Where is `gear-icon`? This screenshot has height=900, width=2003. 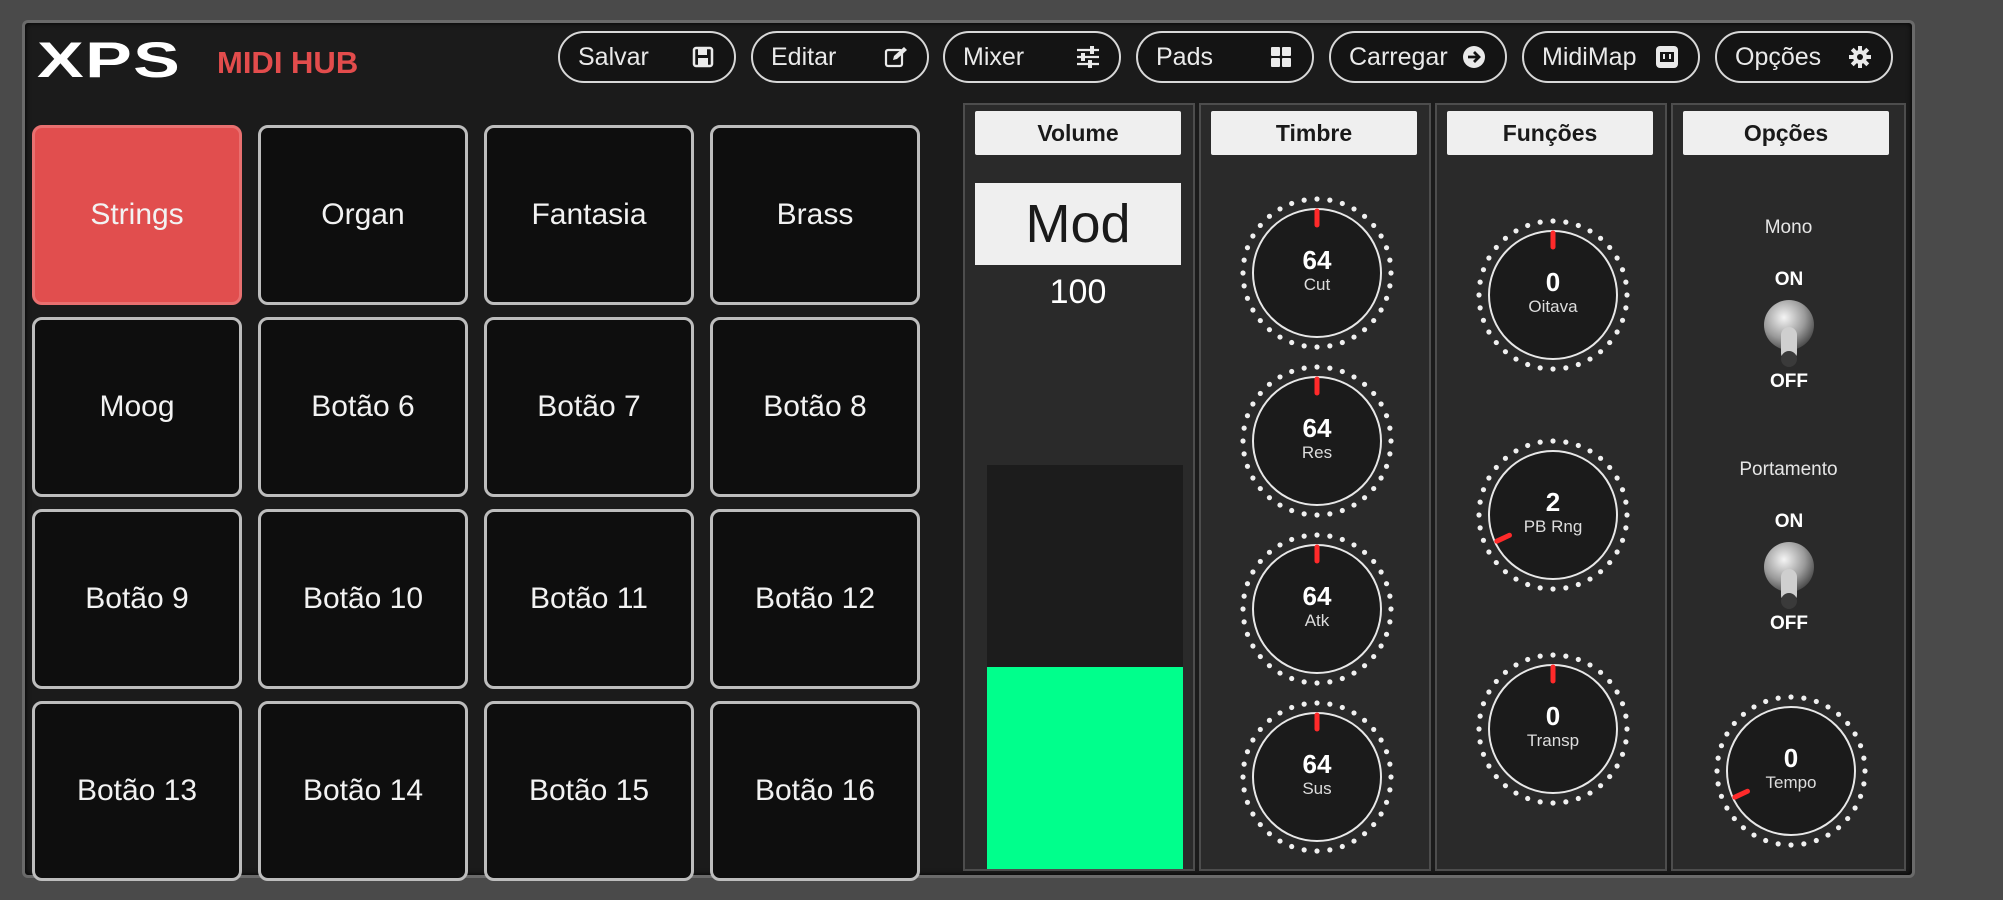
gear-icon is located at coordinates (1860, 57).